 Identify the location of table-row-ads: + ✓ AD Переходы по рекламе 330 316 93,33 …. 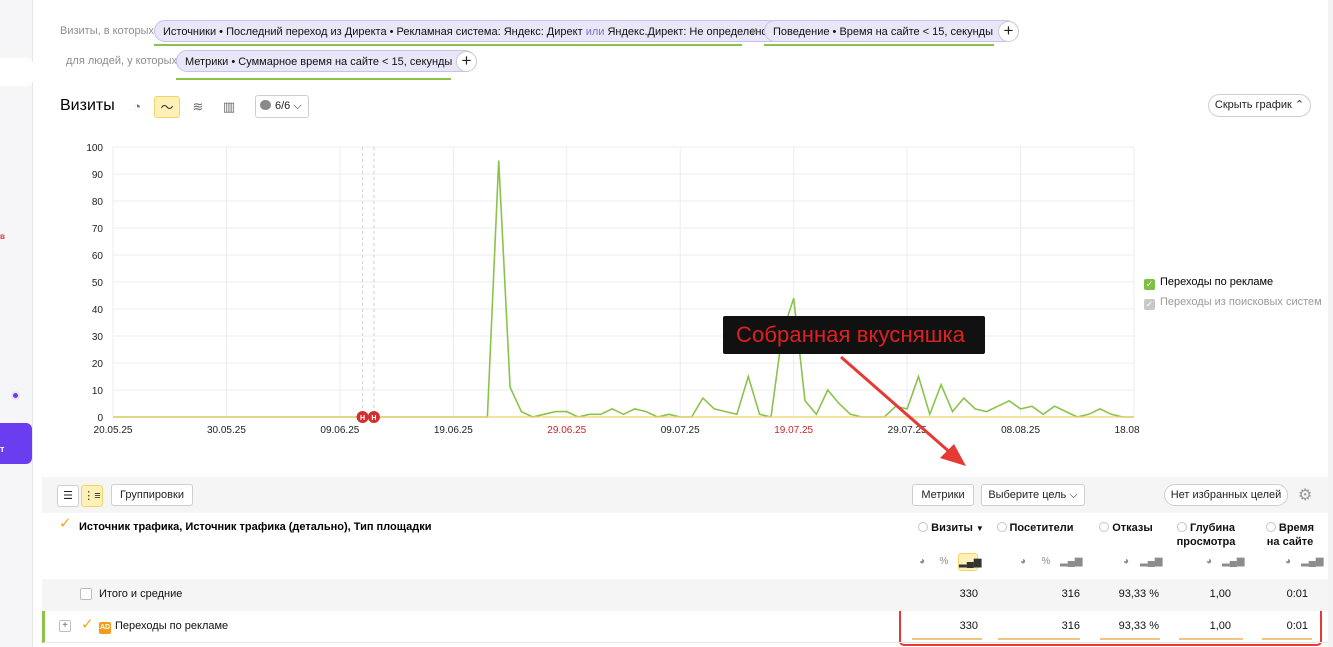
(685, 627).